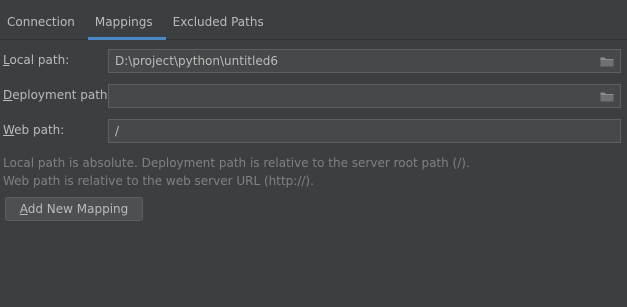 The width and height of the screenshot is (627, 307). What do you see at coordinates (36, 60) in the screenshot?
I see `local-path-label: Local path:` at bounding box center [36, 60].